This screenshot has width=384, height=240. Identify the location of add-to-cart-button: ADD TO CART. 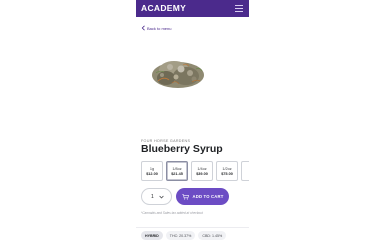
(202, 196).